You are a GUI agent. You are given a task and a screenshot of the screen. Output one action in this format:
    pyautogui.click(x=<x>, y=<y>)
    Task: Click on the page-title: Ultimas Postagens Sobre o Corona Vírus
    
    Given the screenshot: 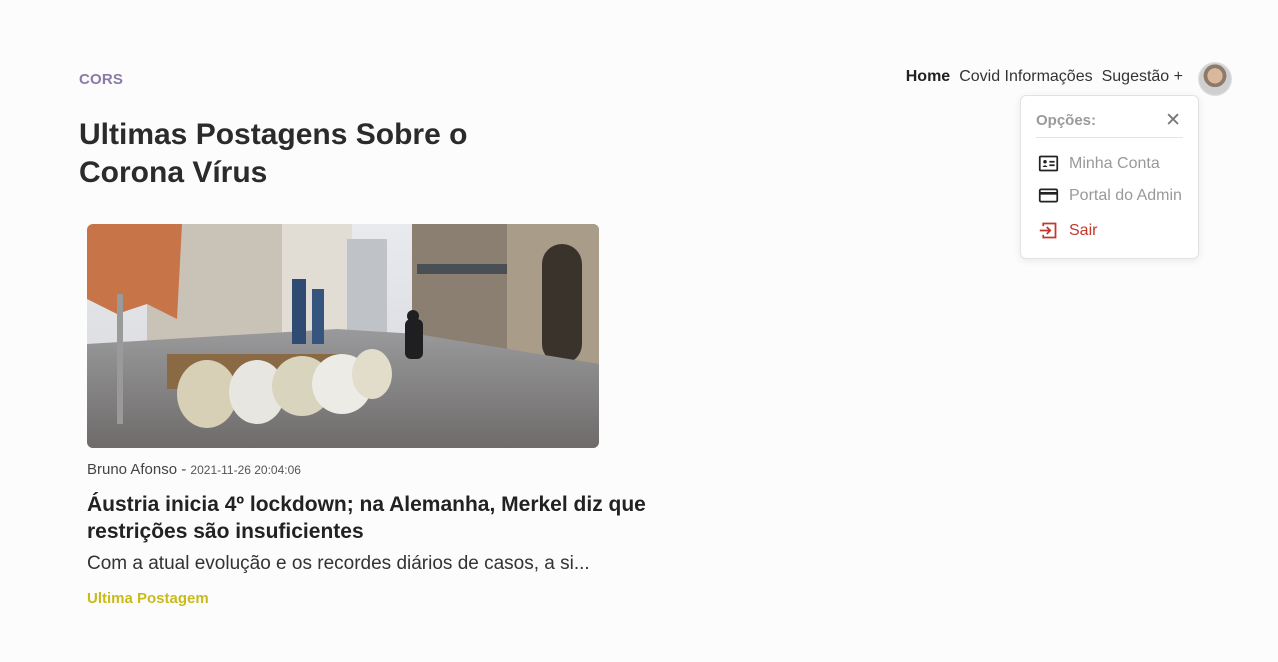 What is the action you would take?
    pyautogui.click(x=273, y=153)
    